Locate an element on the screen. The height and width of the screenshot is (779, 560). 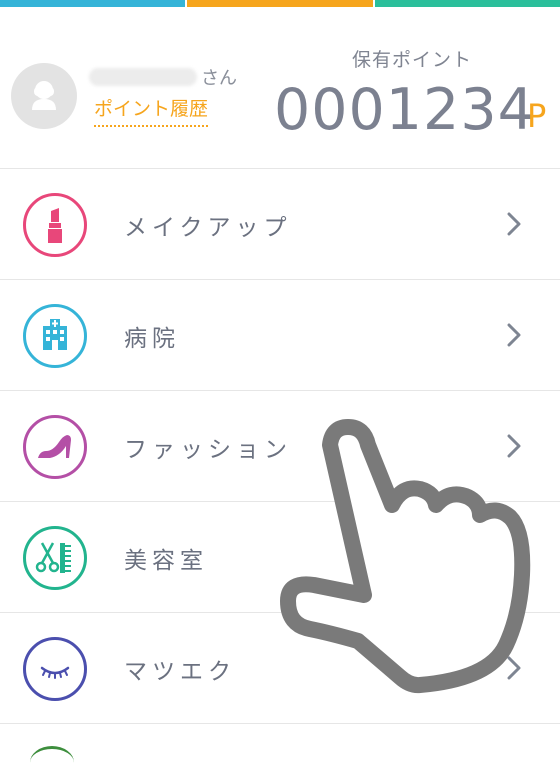
menu-item-partial is located at coordinates (280, 744).